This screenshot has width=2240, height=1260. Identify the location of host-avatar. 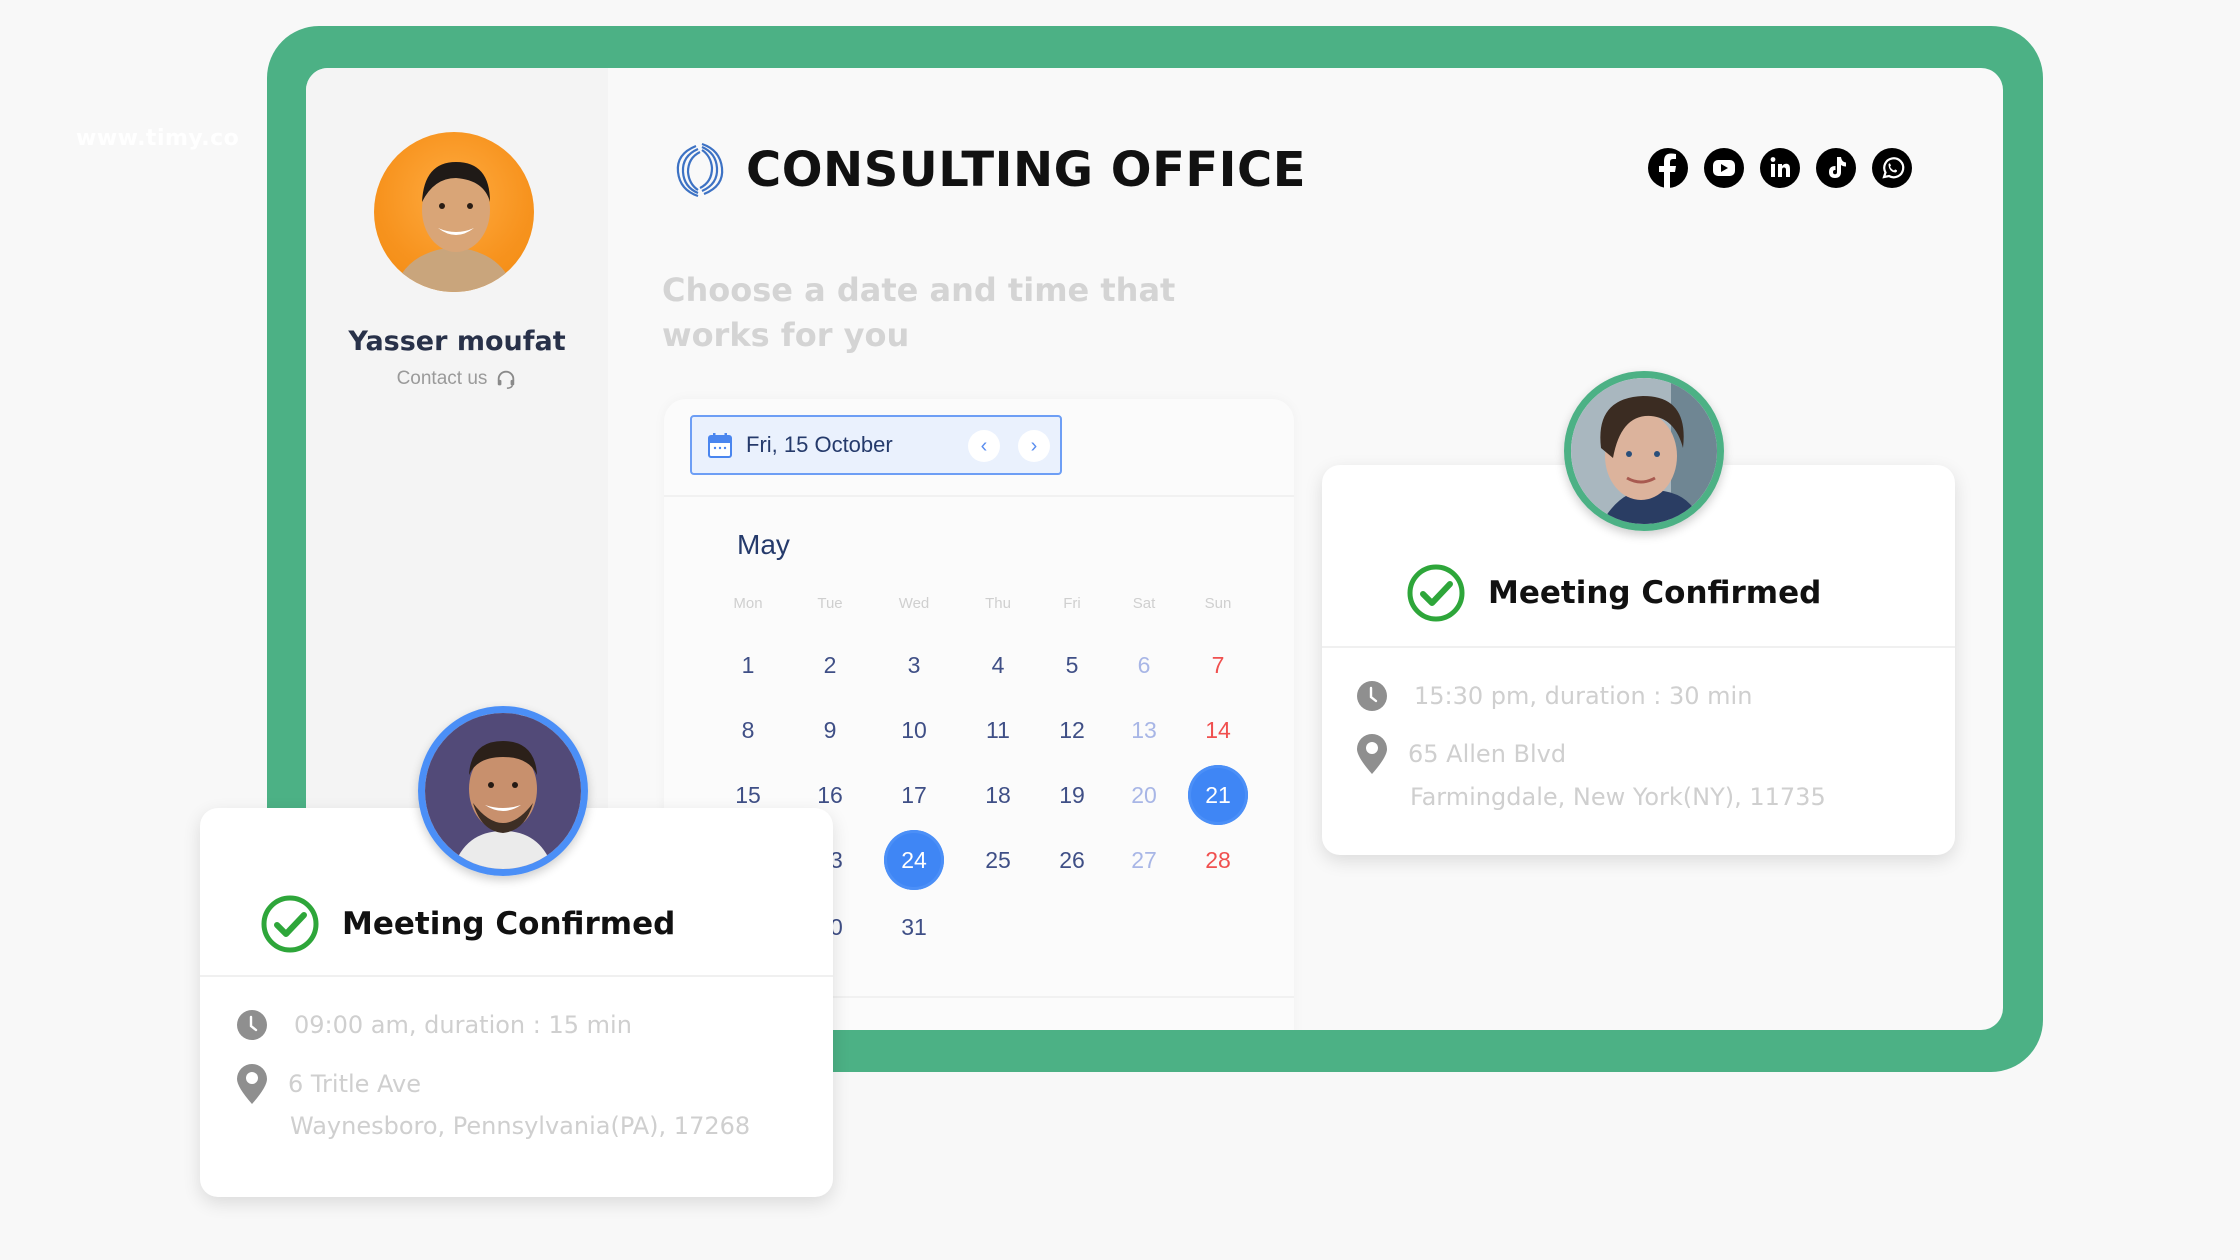
(454, 212).